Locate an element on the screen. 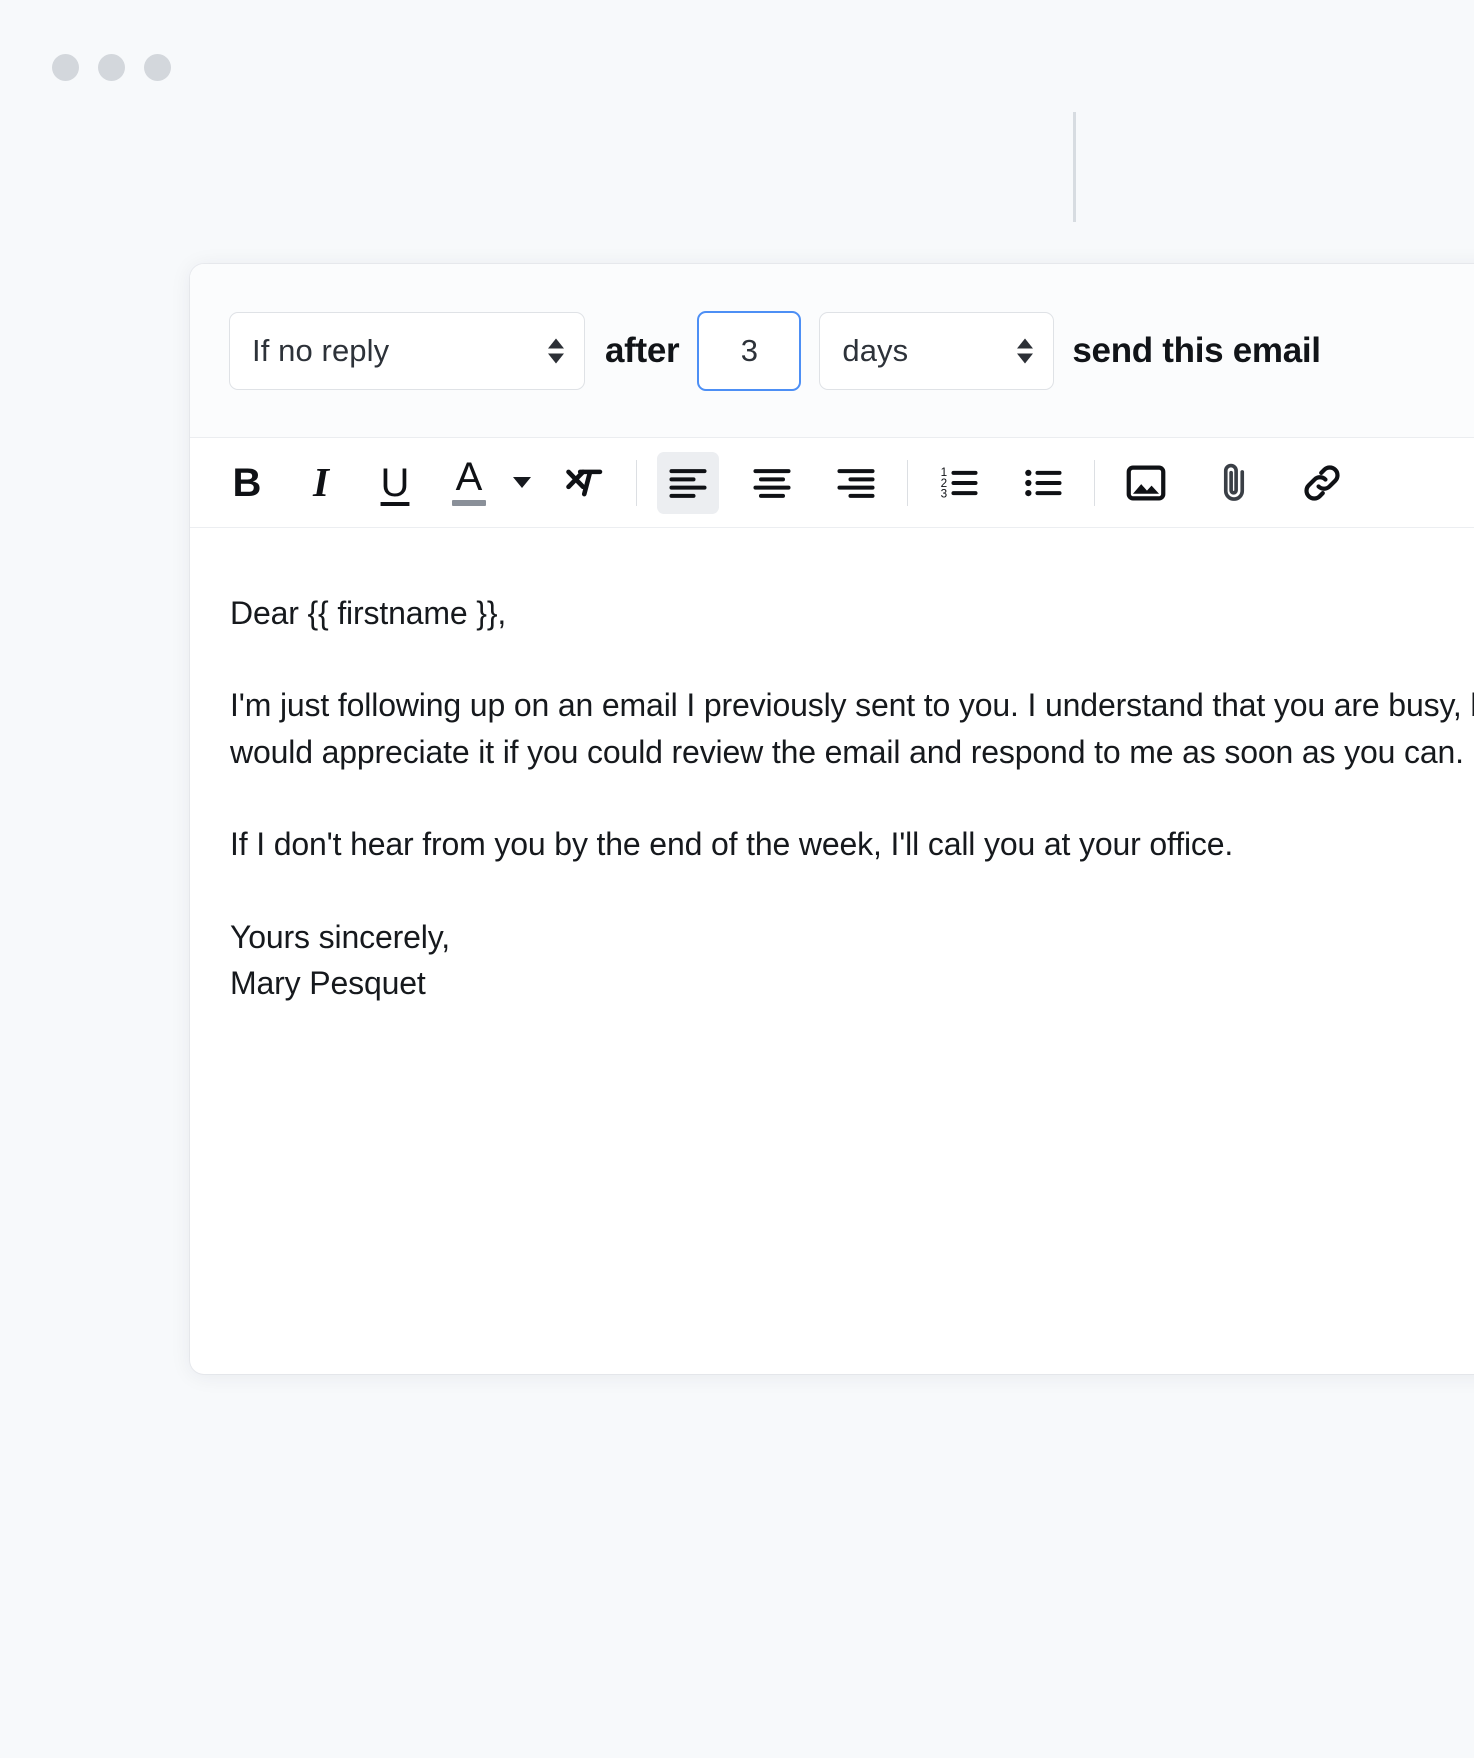  delay-unit-value: days is located at coordinates (875, 350).